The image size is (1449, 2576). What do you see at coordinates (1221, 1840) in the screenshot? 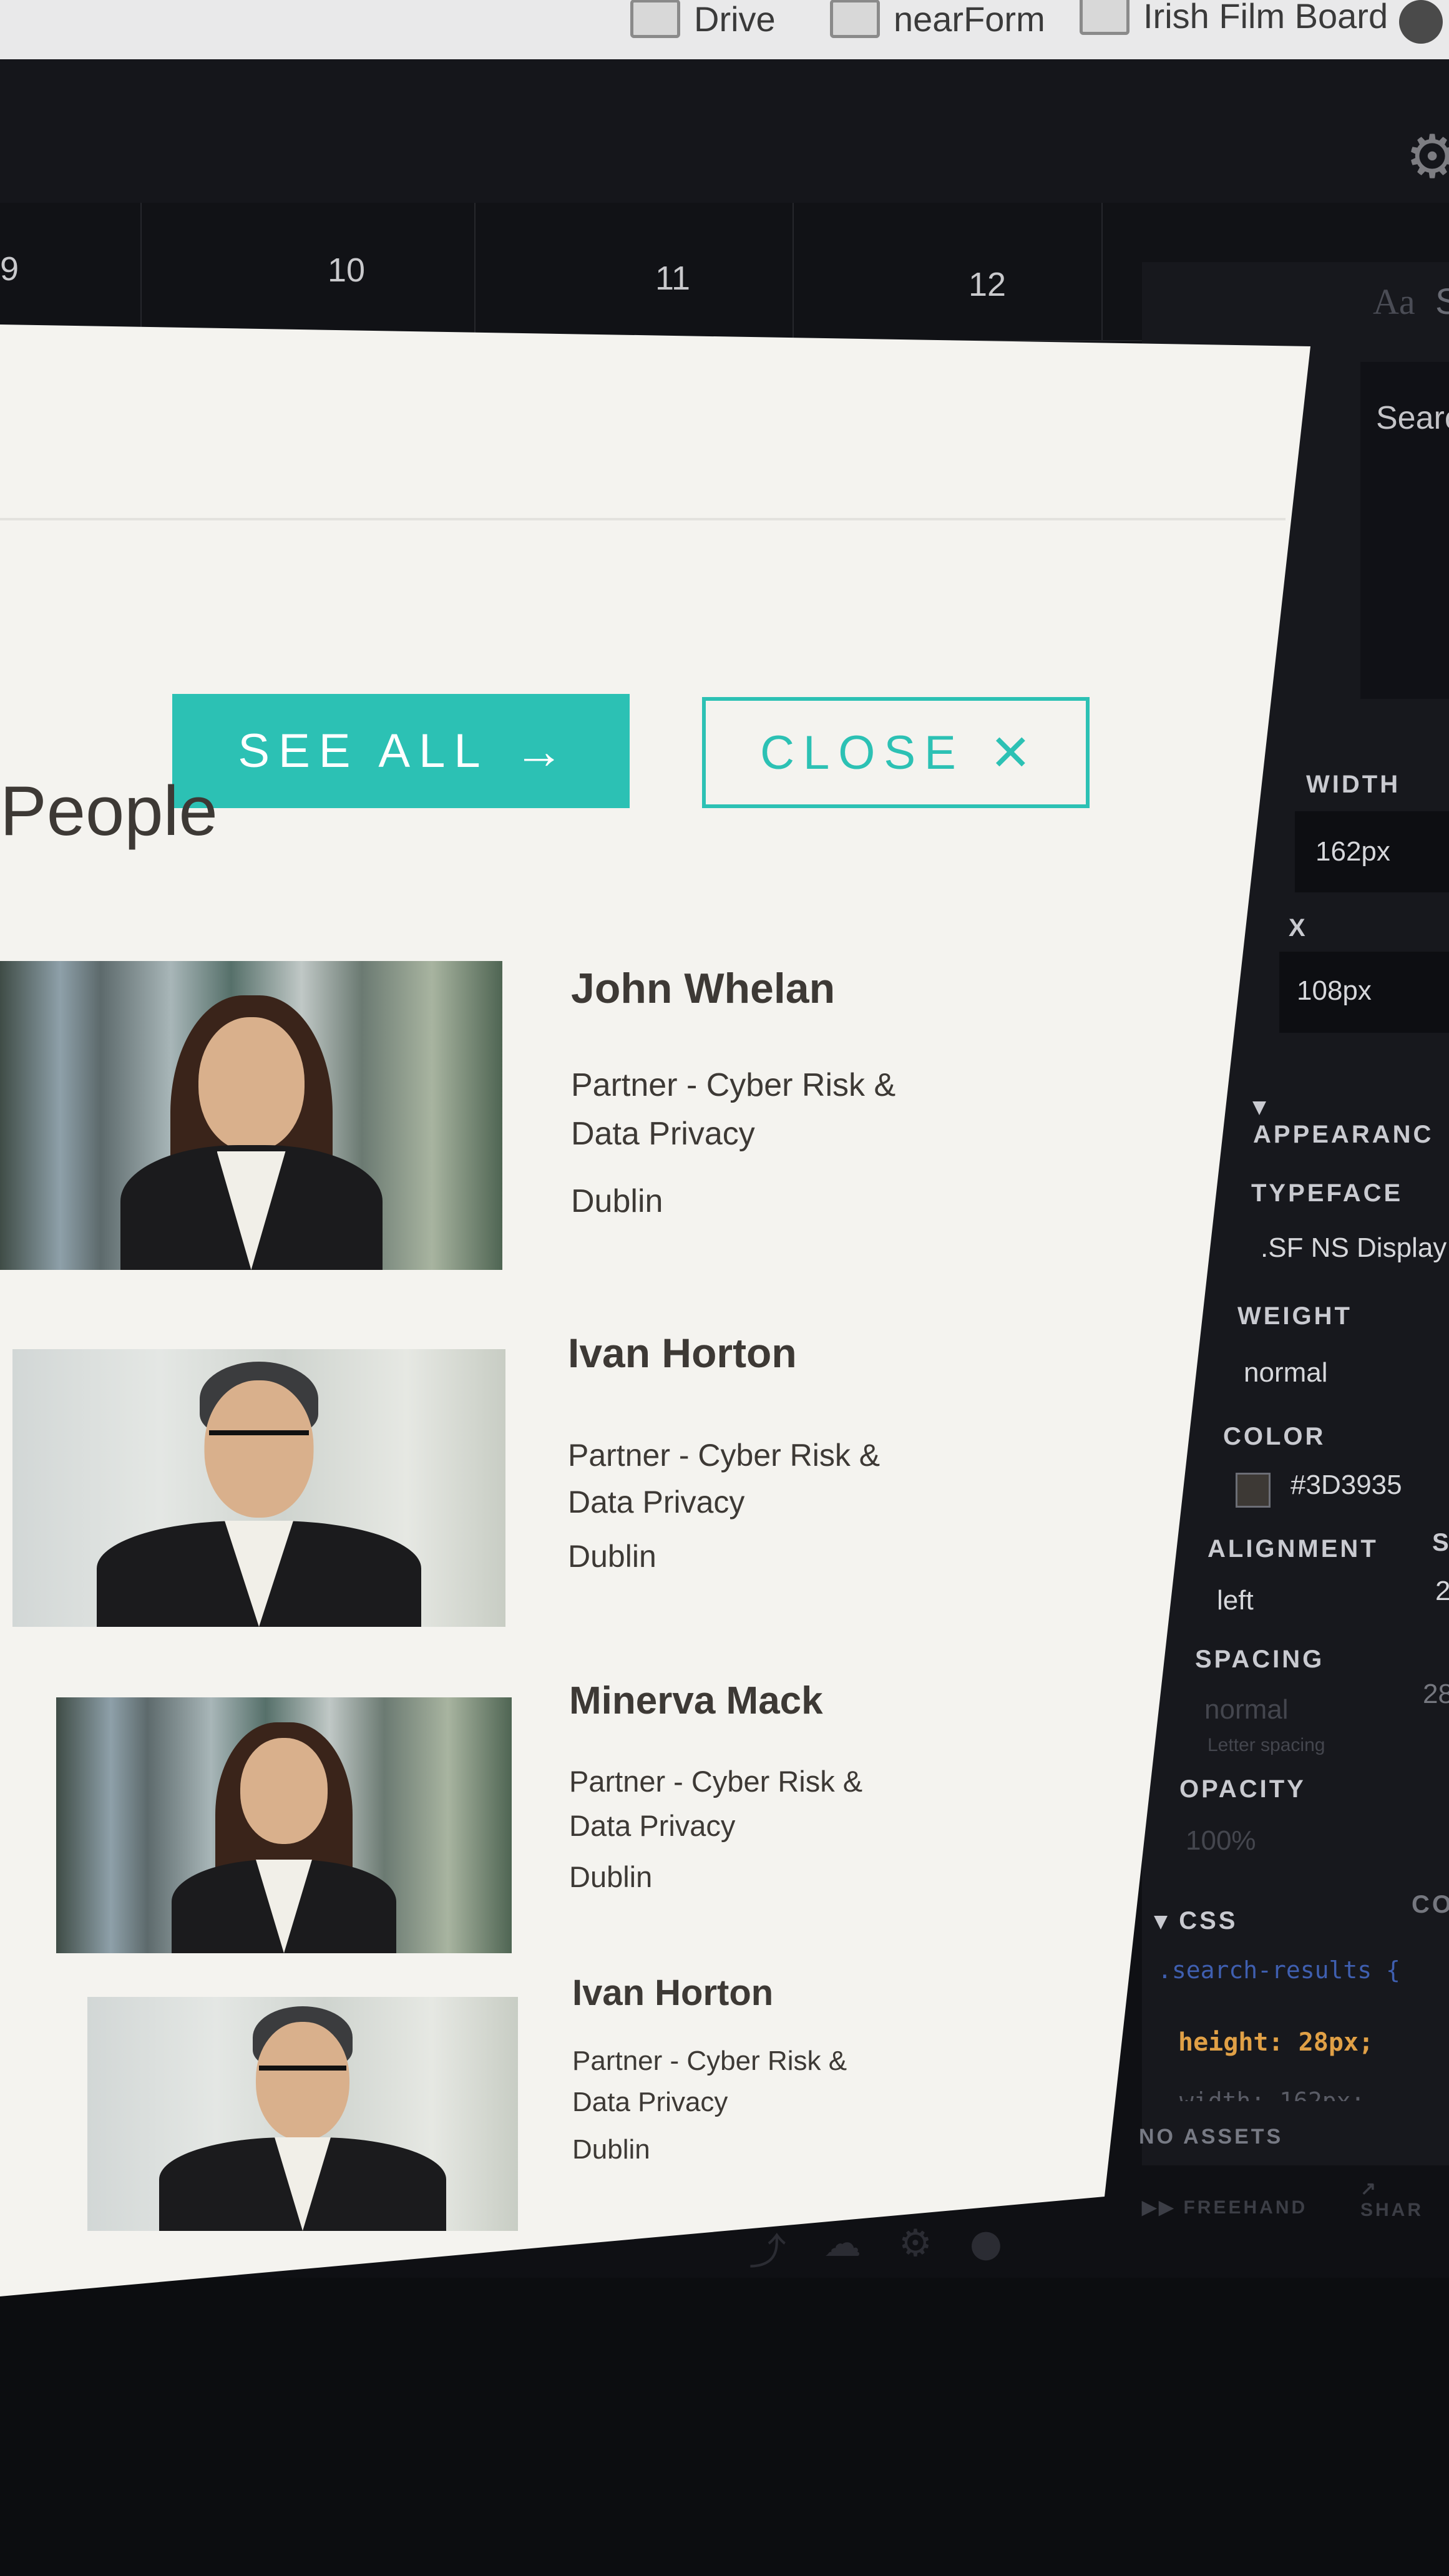
I see `opacity-value: 100%` at bounding box center [1221, 1840].